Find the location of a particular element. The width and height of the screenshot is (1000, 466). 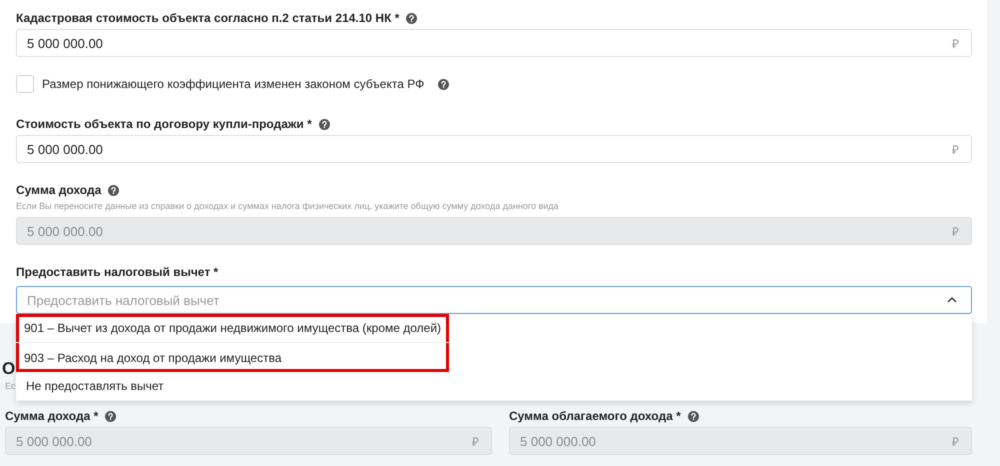

field-label: Сумма дохода is located at coordinates (59, 190).